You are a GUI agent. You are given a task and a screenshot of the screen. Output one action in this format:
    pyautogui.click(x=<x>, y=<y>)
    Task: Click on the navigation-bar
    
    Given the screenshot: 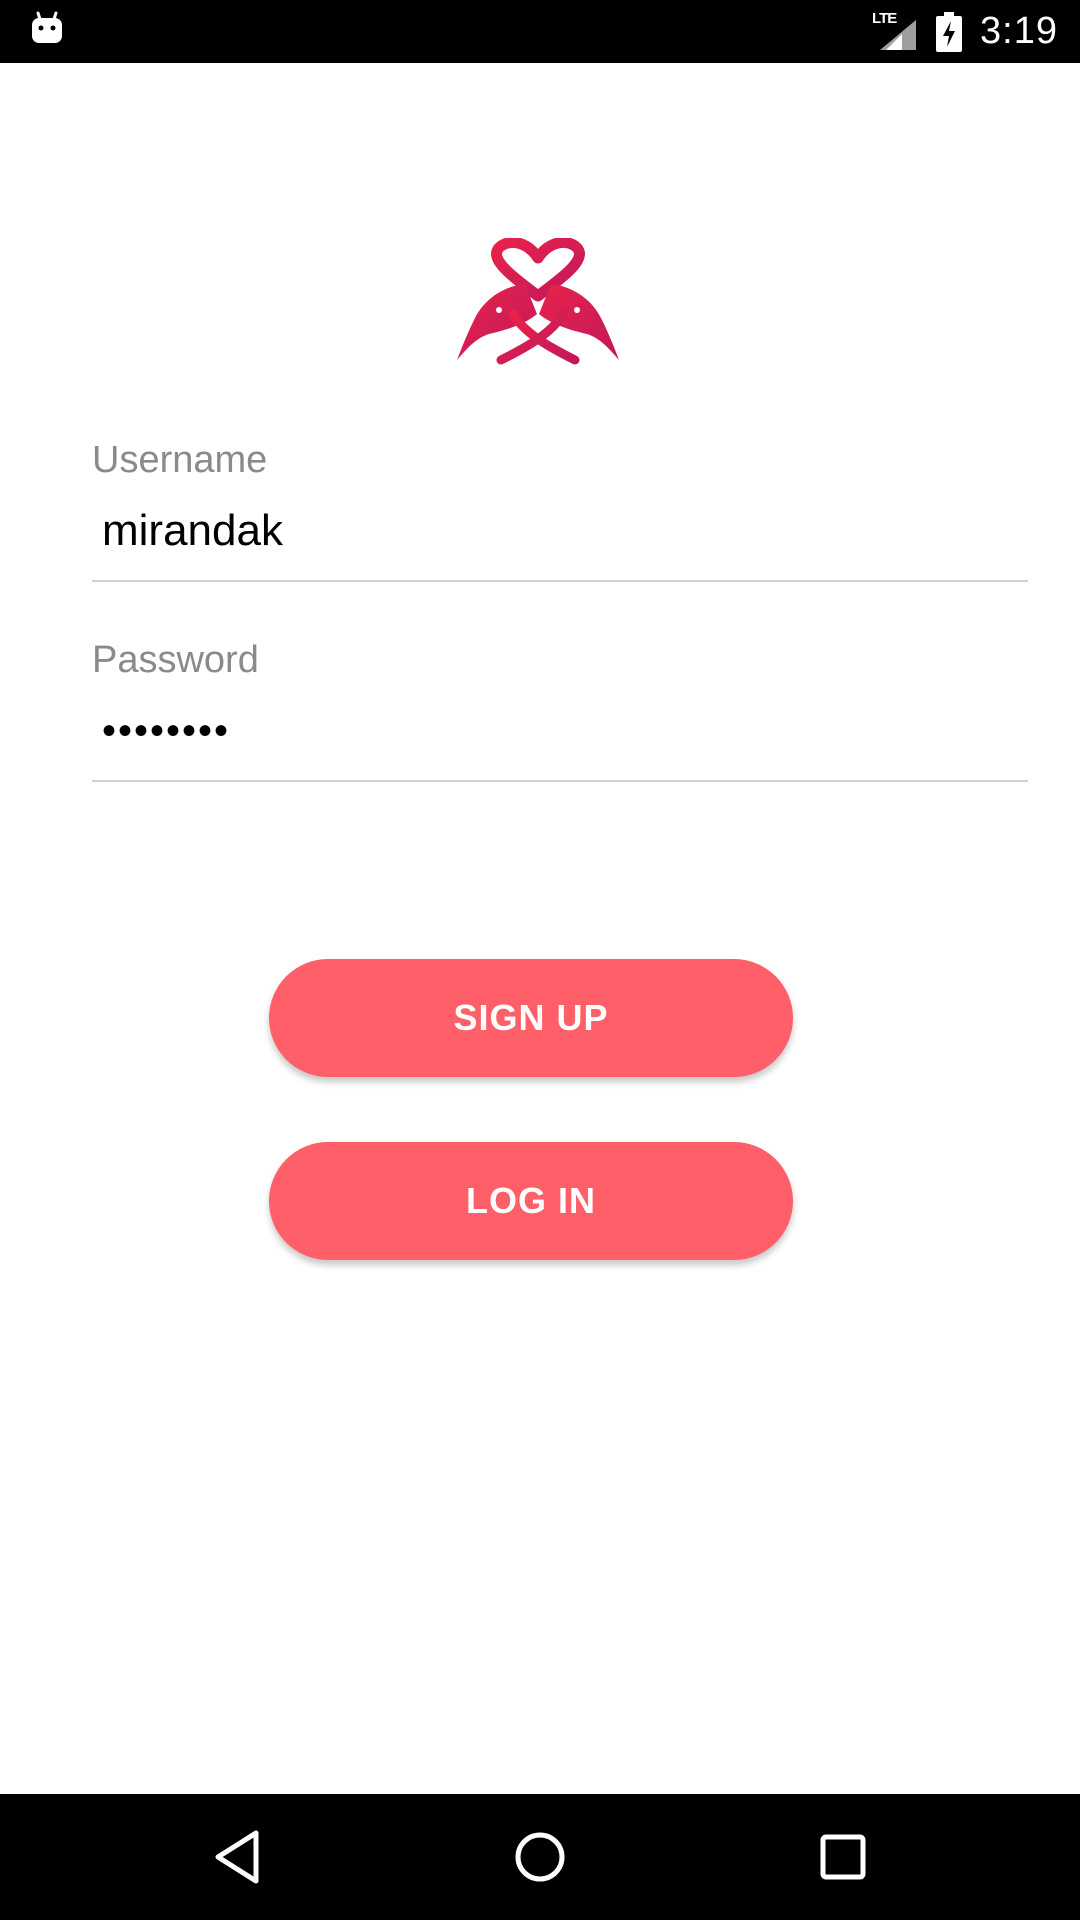 What is the action you would take?
    pyautogui.click(x=540, y=1857)
    